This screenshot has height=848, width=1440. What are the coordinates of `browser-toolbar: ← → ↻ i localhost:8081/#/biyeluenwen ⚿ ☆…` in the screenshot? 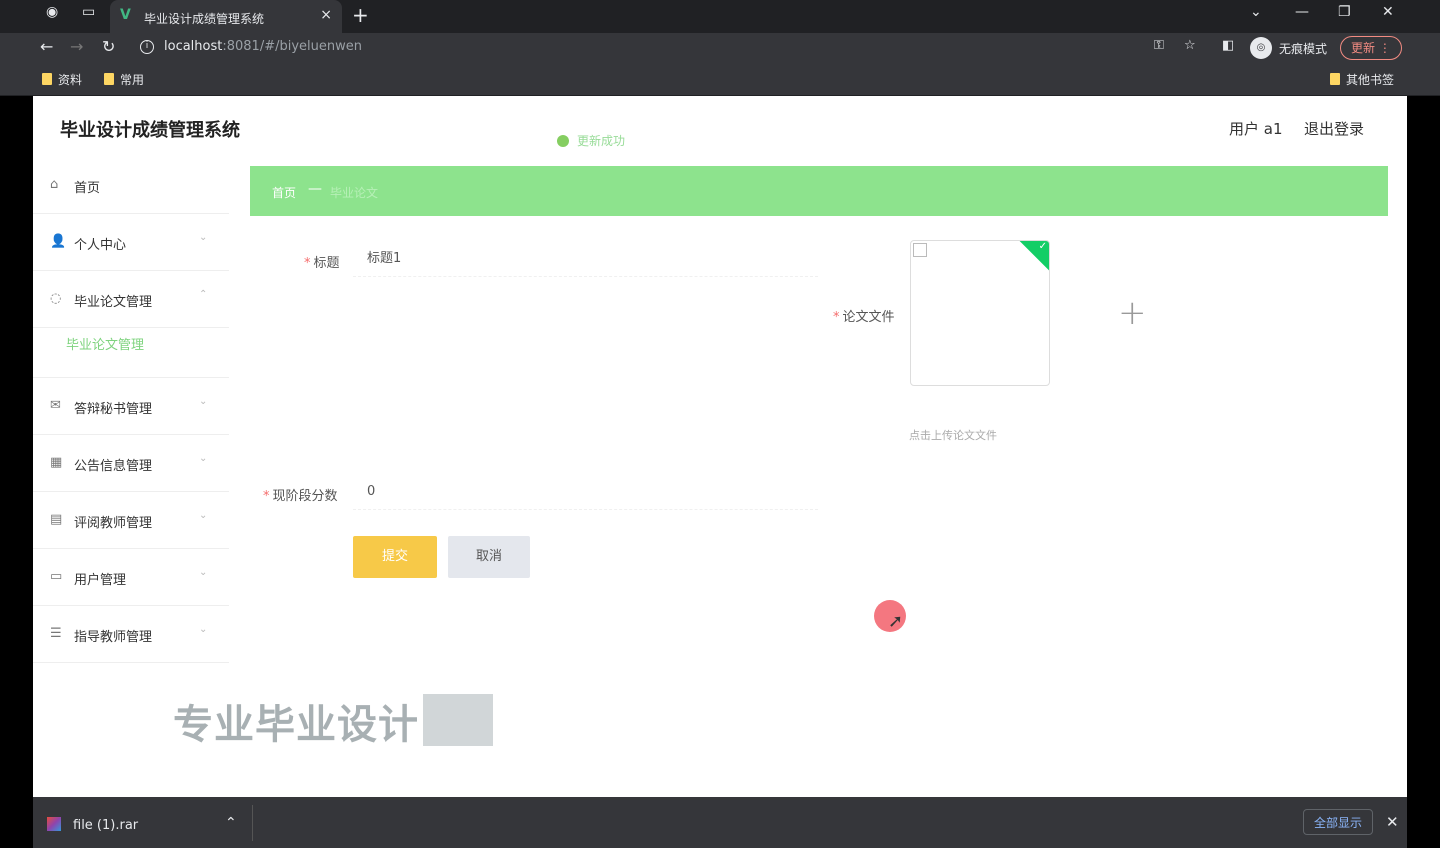 It's located at (720, 47).